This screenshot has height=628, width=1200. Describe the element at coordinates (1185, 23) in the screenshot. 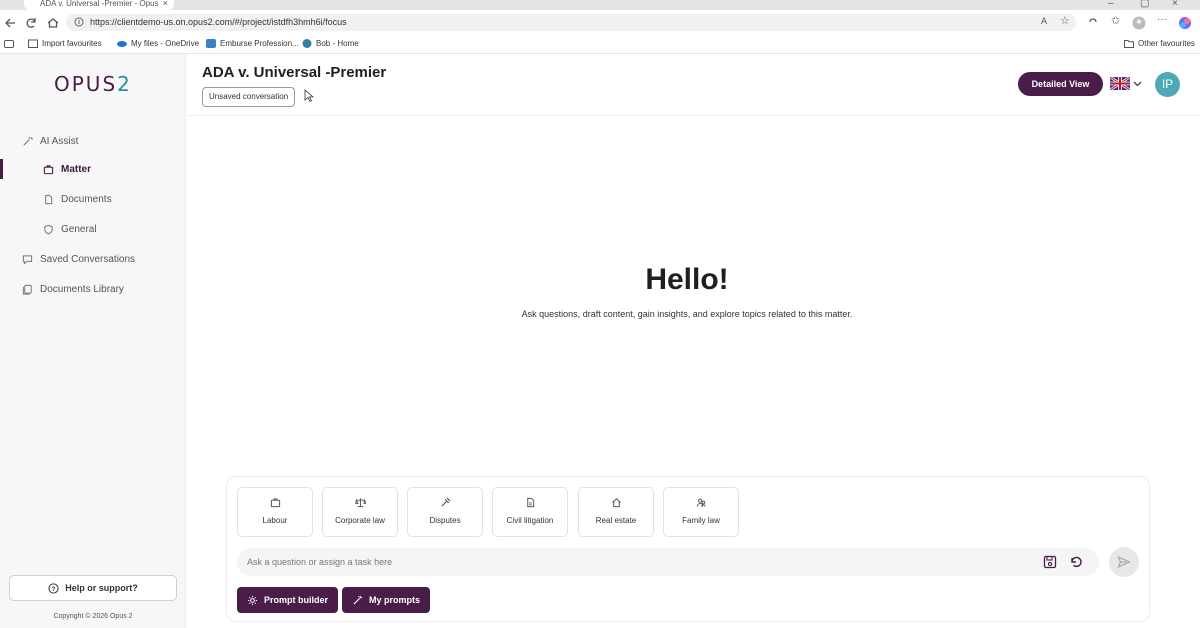

I see `copilot-icon` at that location.